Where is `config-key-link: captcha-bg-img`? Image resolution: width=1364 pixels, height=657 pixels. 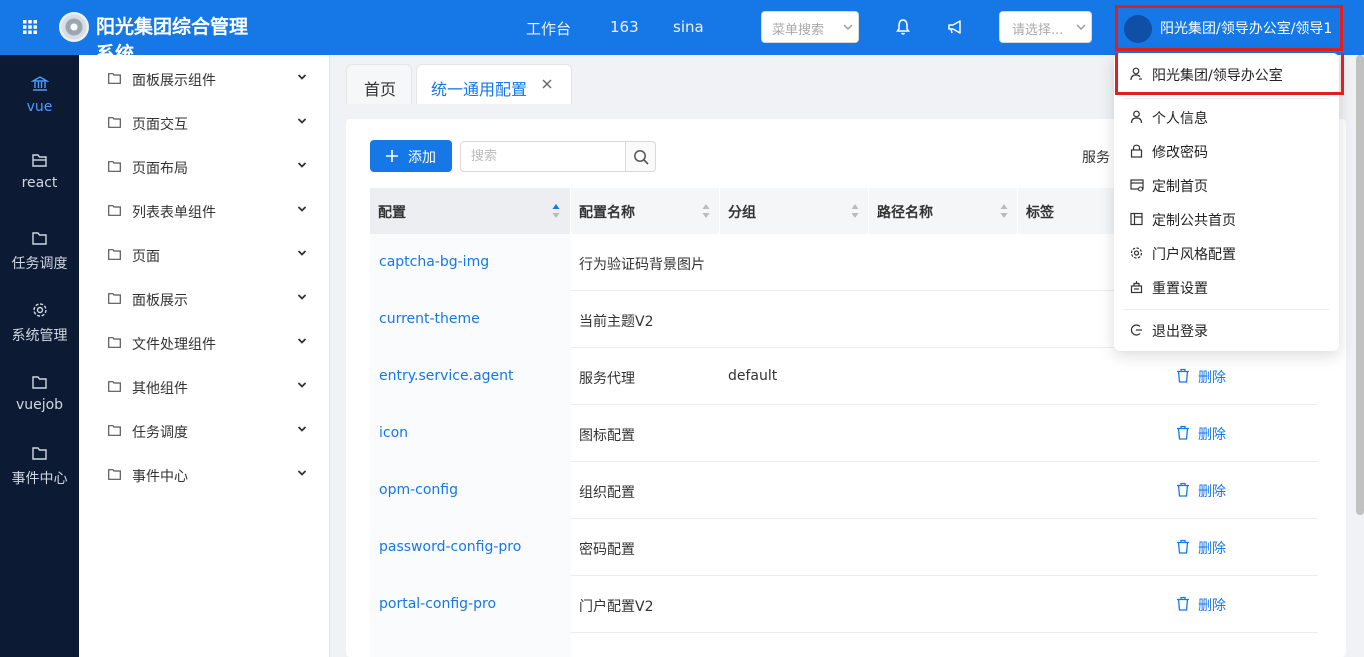
config-key-link: captcha-bg-img is located at coordinates (434, 262).